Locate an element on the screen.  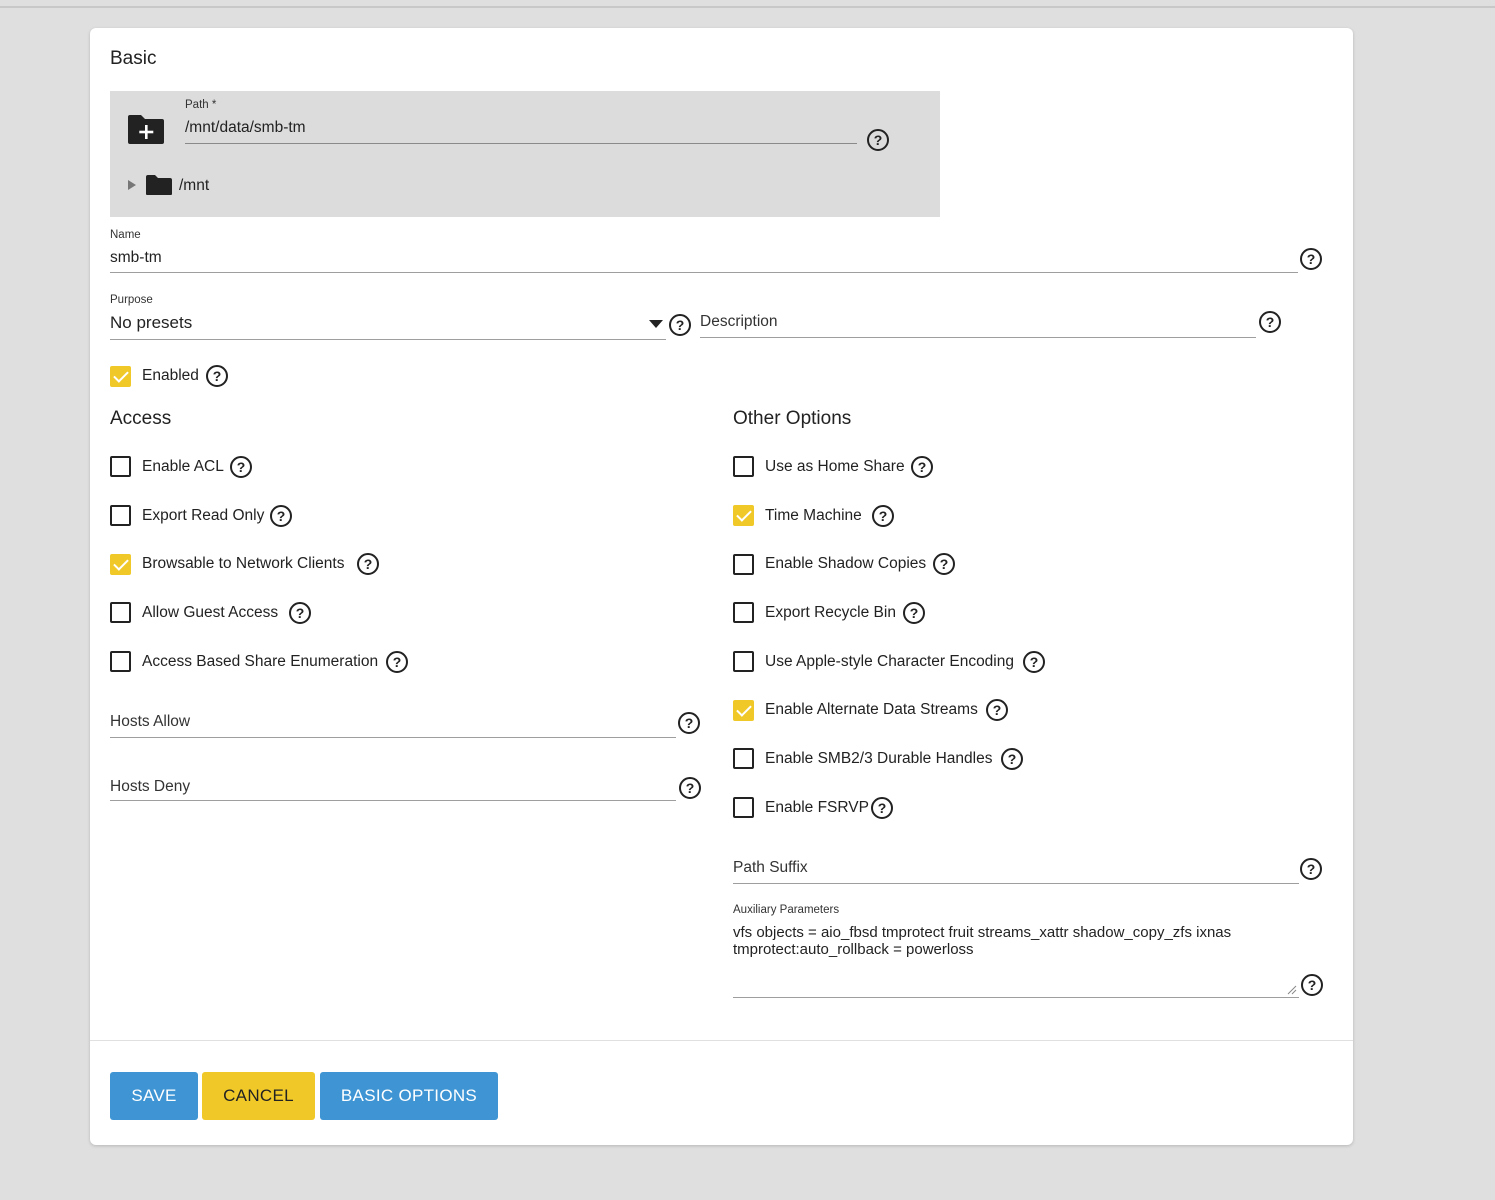
purpose-label: Purpose is located at coordinates (131, 300).